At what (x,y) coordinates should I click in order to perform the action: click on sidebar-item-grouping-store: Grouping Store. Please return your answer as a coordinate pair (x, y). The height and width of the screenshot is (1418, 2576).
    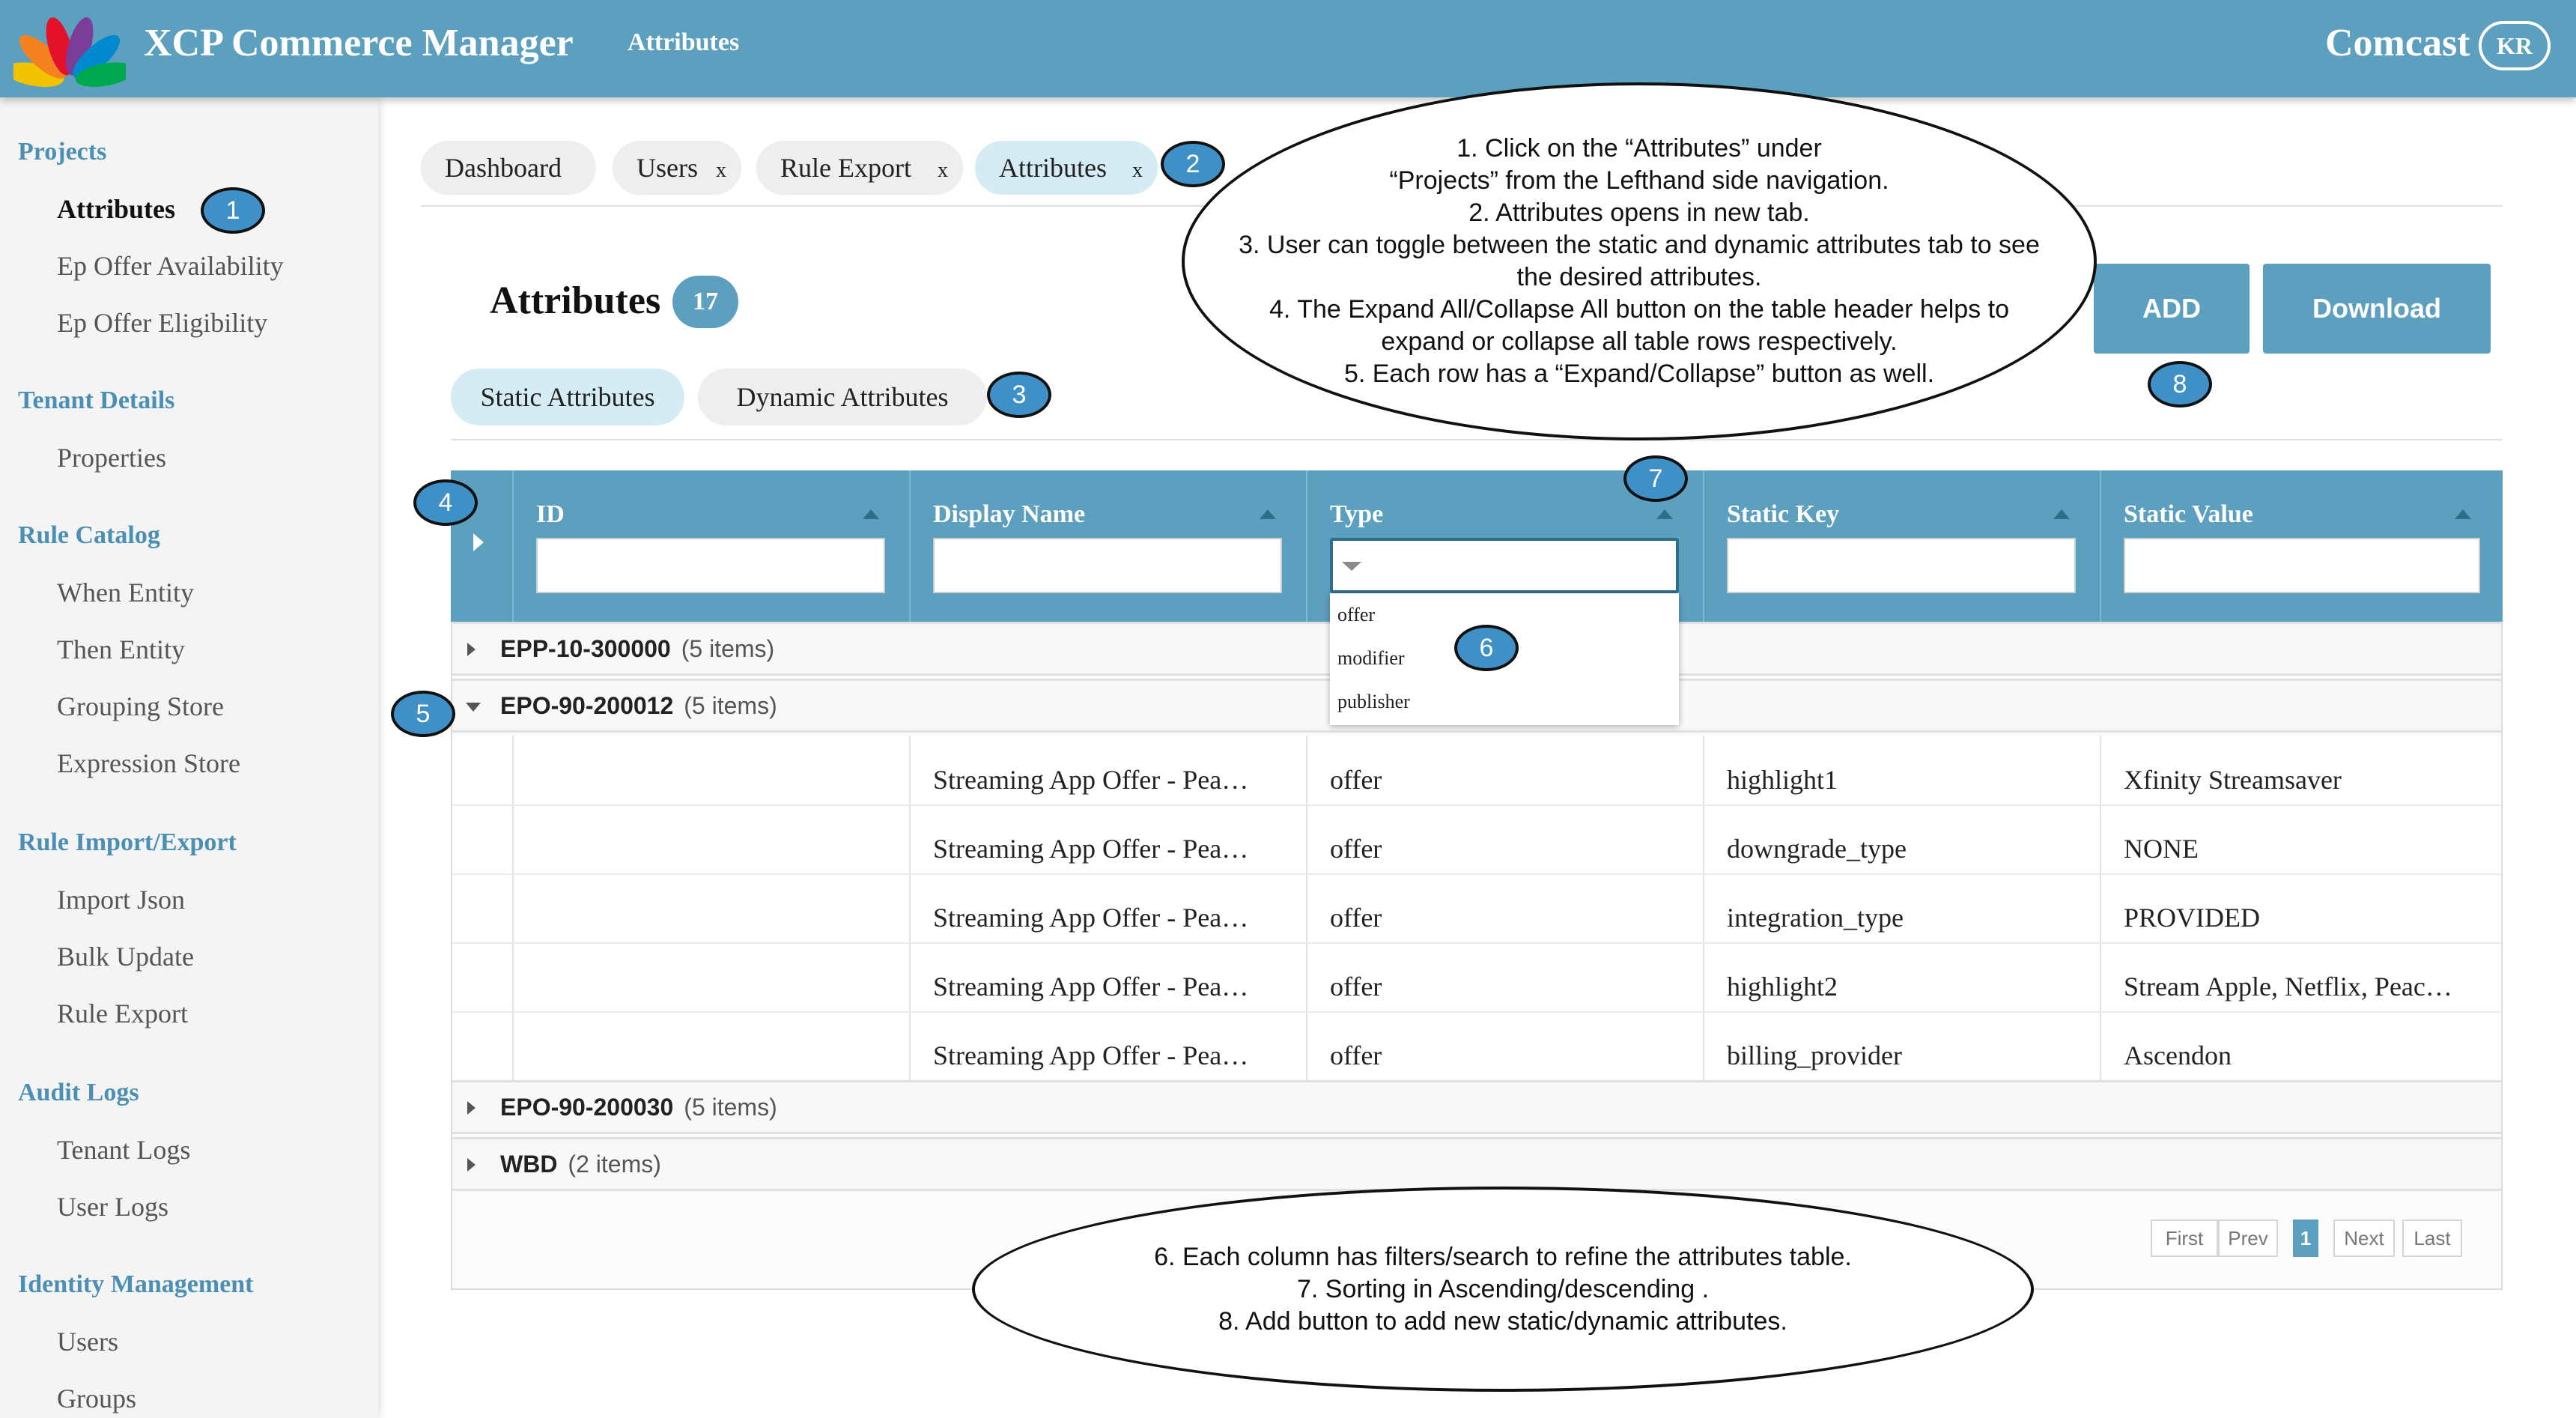
    Looking at the image, I should click on (140, 706).